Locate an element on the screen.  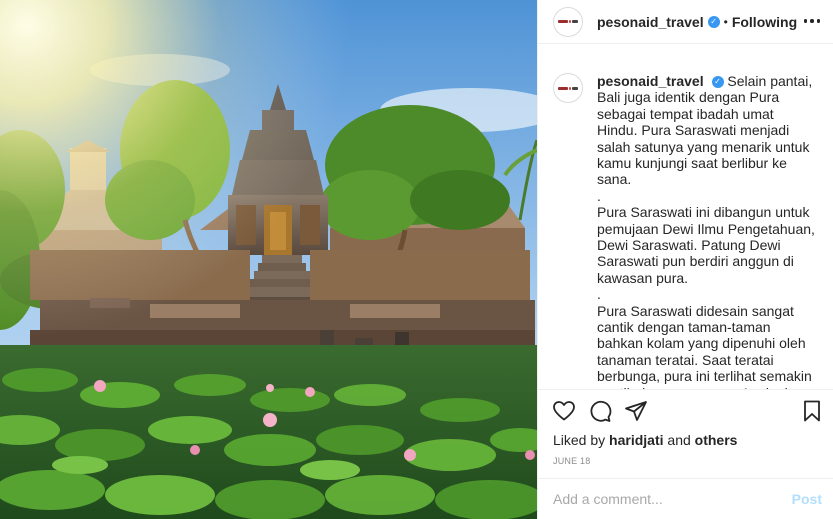
likes-others-link: others is located at coordinates (716, 440).